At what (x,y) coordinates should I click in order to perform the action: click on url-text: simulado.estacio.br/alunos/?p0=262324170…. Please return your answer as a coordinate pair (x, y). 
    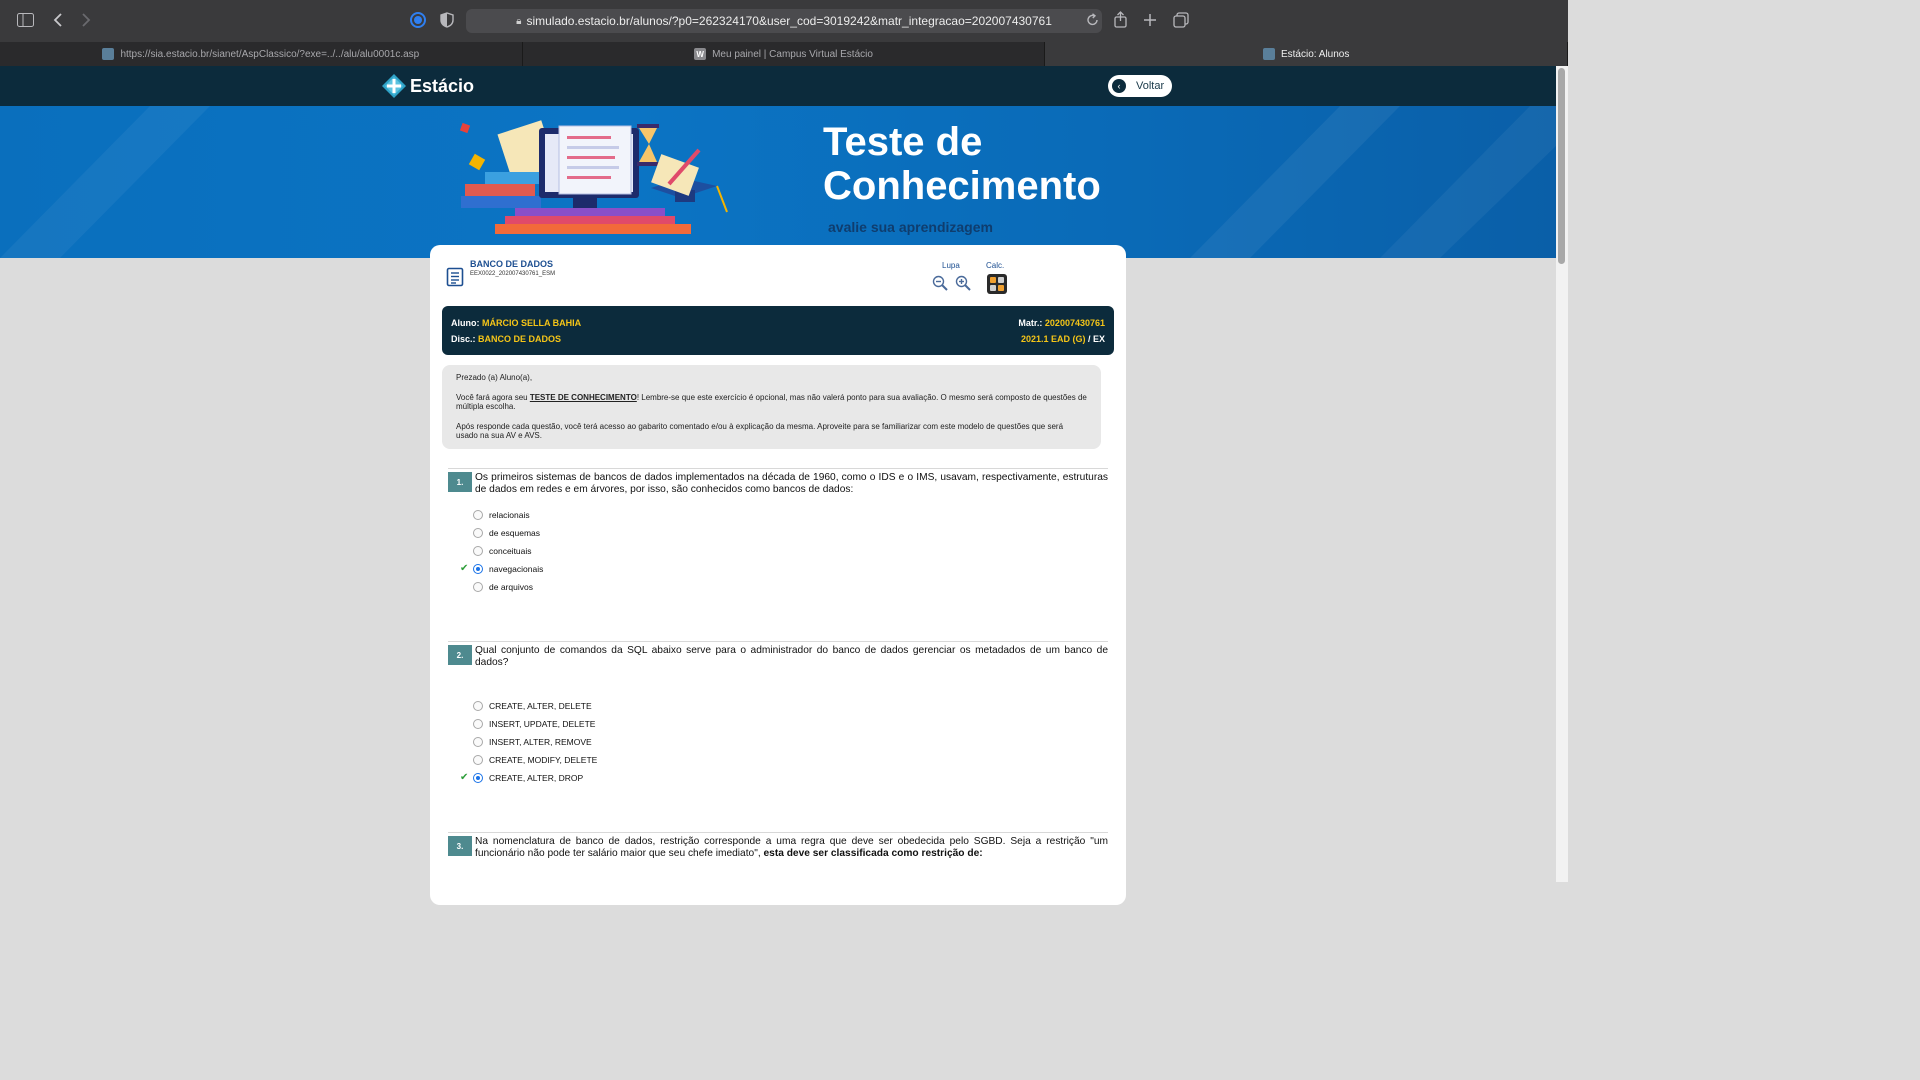
    Looking at the image, I should click on (789, 21).